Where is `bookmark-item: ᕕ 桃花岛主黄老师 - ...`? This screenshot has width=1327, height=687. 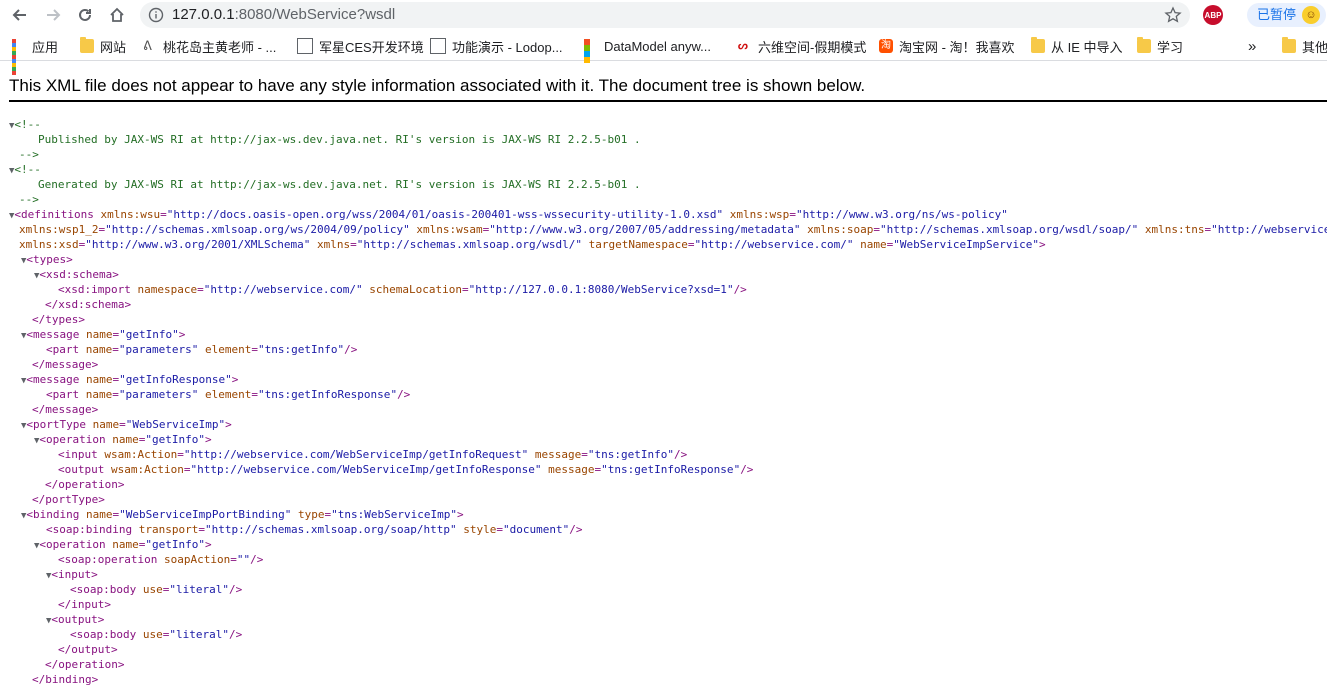 bookmark-item: ᕕ 桃花岛主黄老师 - ... is located at coordinates (209, 46).